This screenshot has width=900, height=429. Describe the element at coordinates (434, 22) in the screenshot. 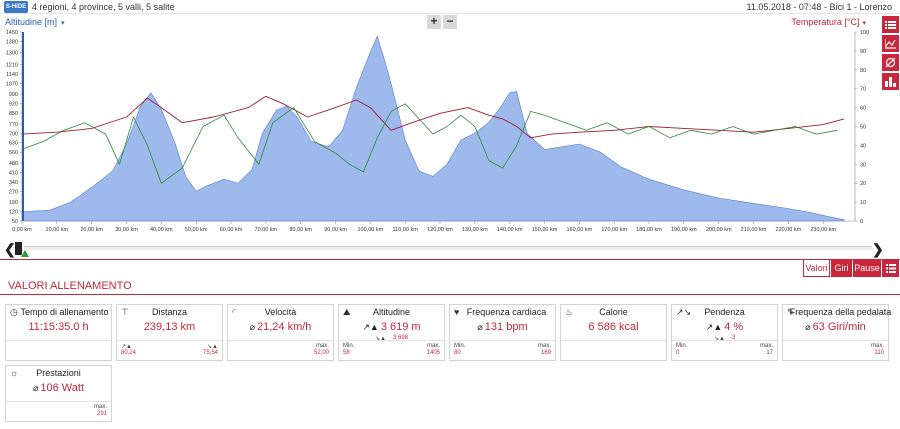

I see `zoom-in-button: +` at that location.